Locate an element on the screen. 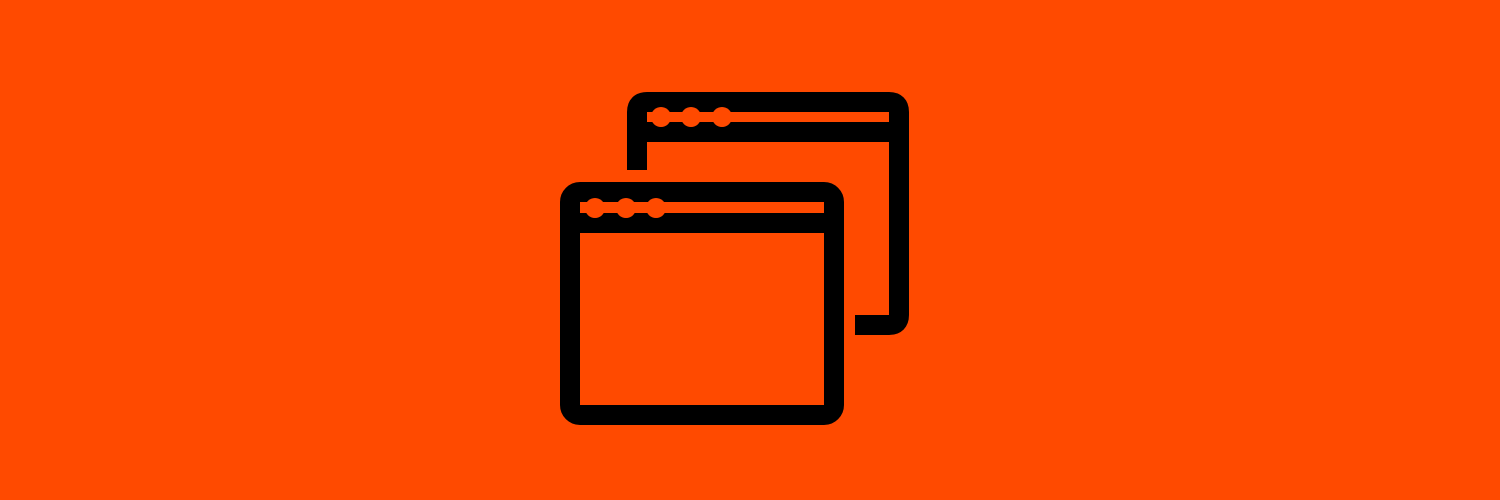 The image size is (1500, 500). front-window-titlebar-divider is located at coordinates (702, 223).